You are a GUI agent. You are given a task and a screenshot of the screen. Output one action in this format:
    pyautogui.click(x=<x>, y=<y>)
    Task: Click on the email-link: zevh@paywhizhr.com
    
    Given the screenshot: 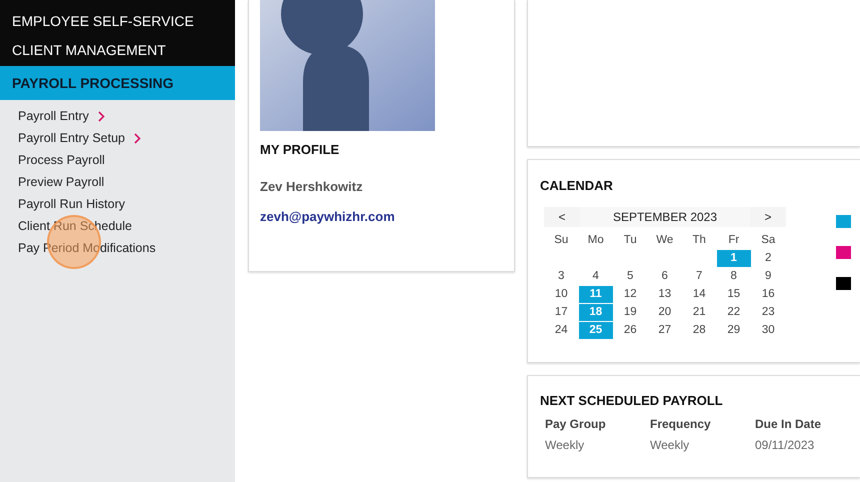 What is the action you would take?
    pyautogui.click(x=327, y=216)
    